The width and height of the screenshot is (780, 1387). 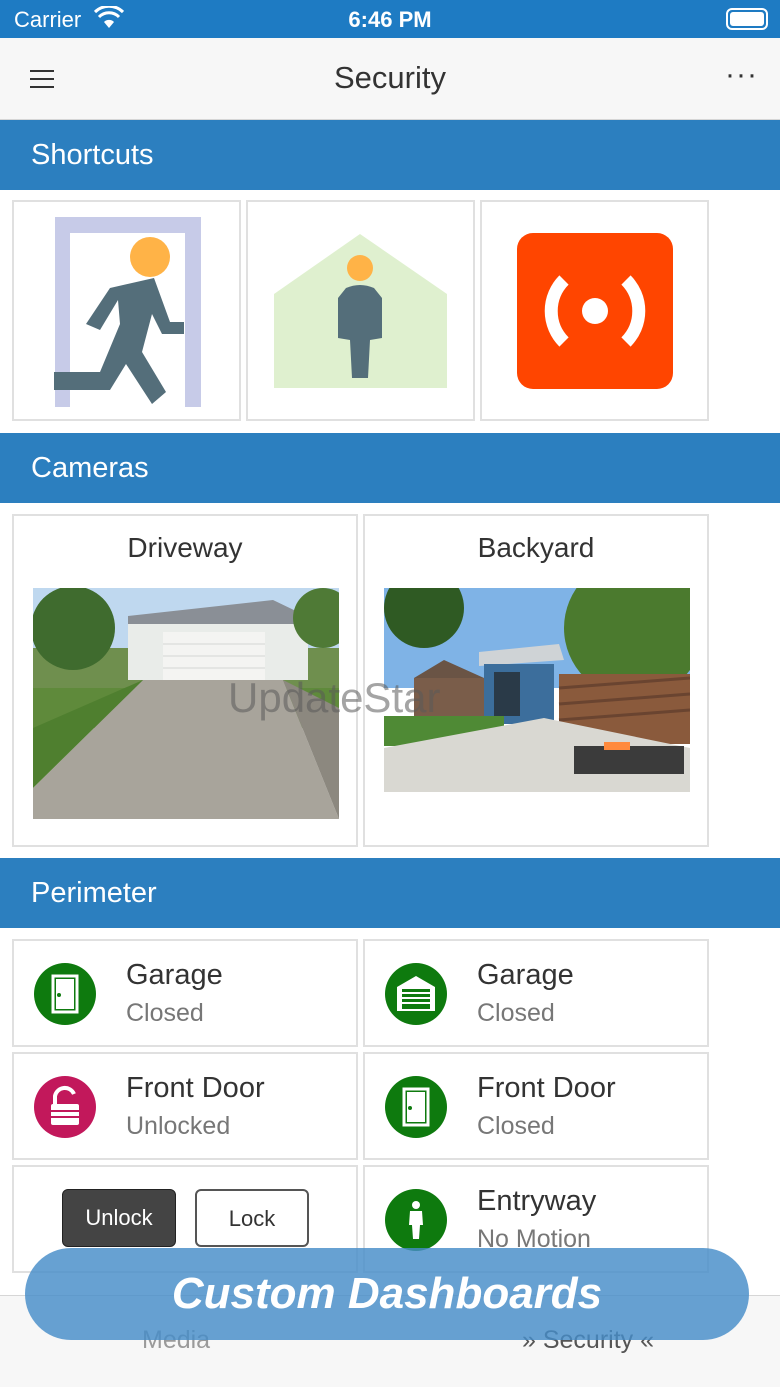 I want to click on camera-name: Backyard, so click(x=536, y=547).